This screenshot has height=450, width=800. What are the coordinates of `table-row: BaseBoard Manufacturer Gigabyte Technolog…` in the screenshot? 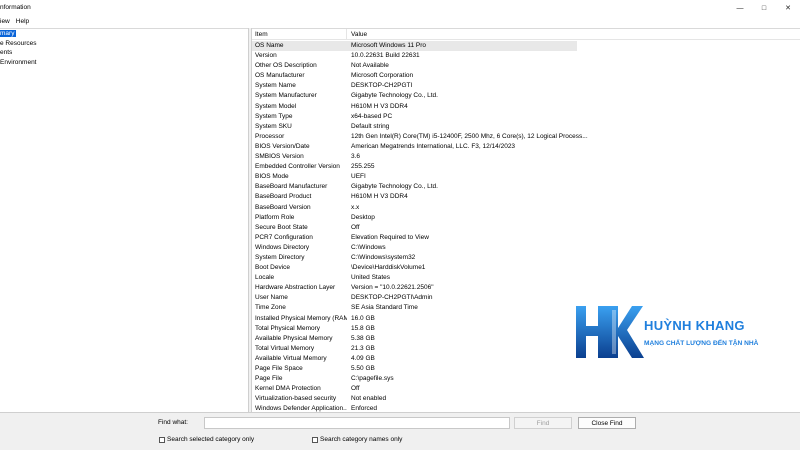 It's located at (526, 187).